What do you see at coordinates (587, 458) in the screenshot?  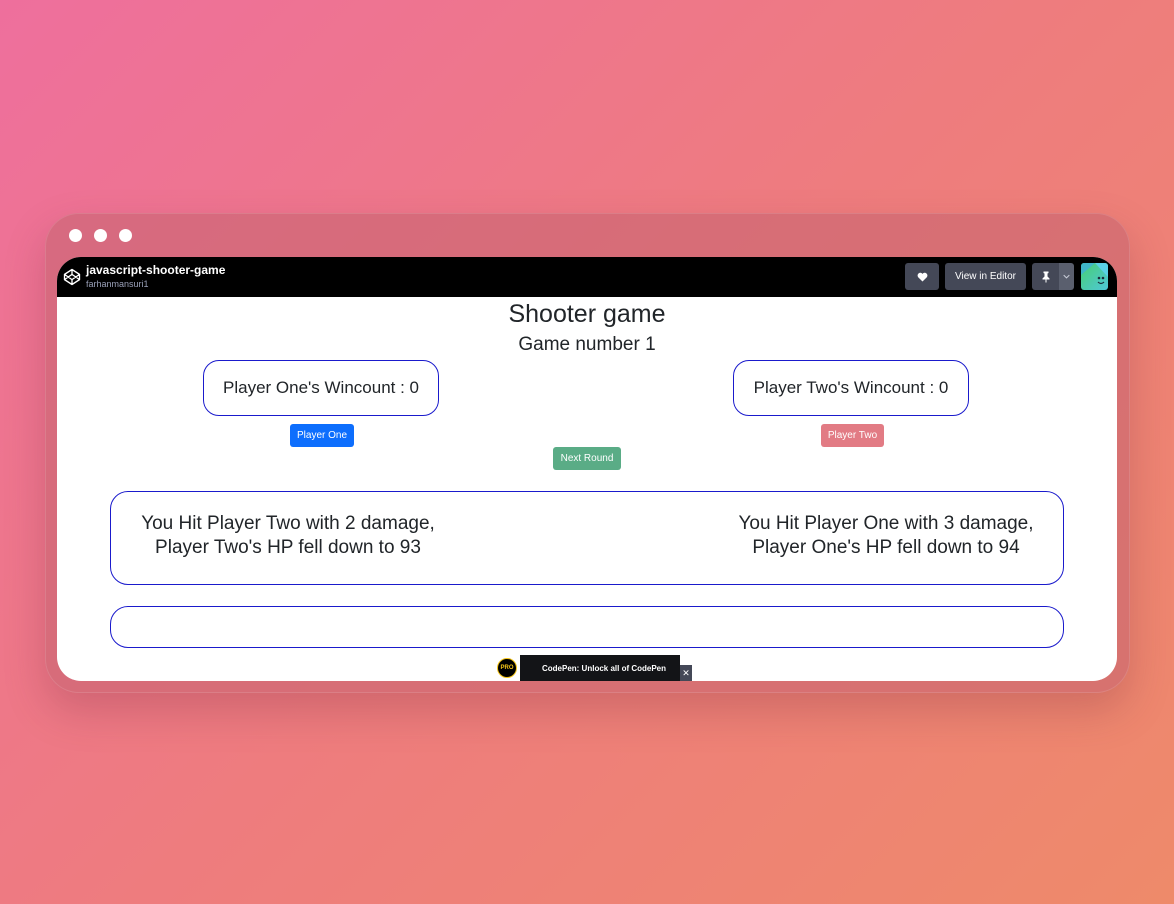 I see `next-round-button: Next Round` at bounding box center [587, 458].